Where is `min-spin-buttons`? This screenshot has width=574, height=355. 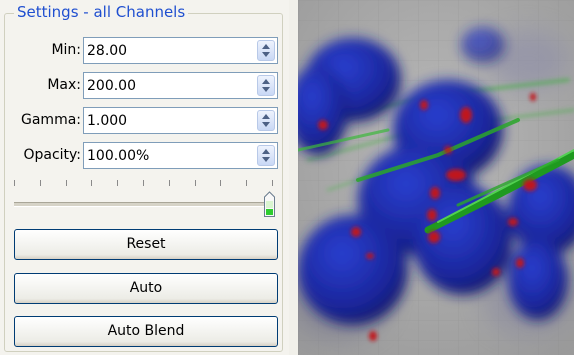 min-spin-buttons is located at coordinates (266, 50).